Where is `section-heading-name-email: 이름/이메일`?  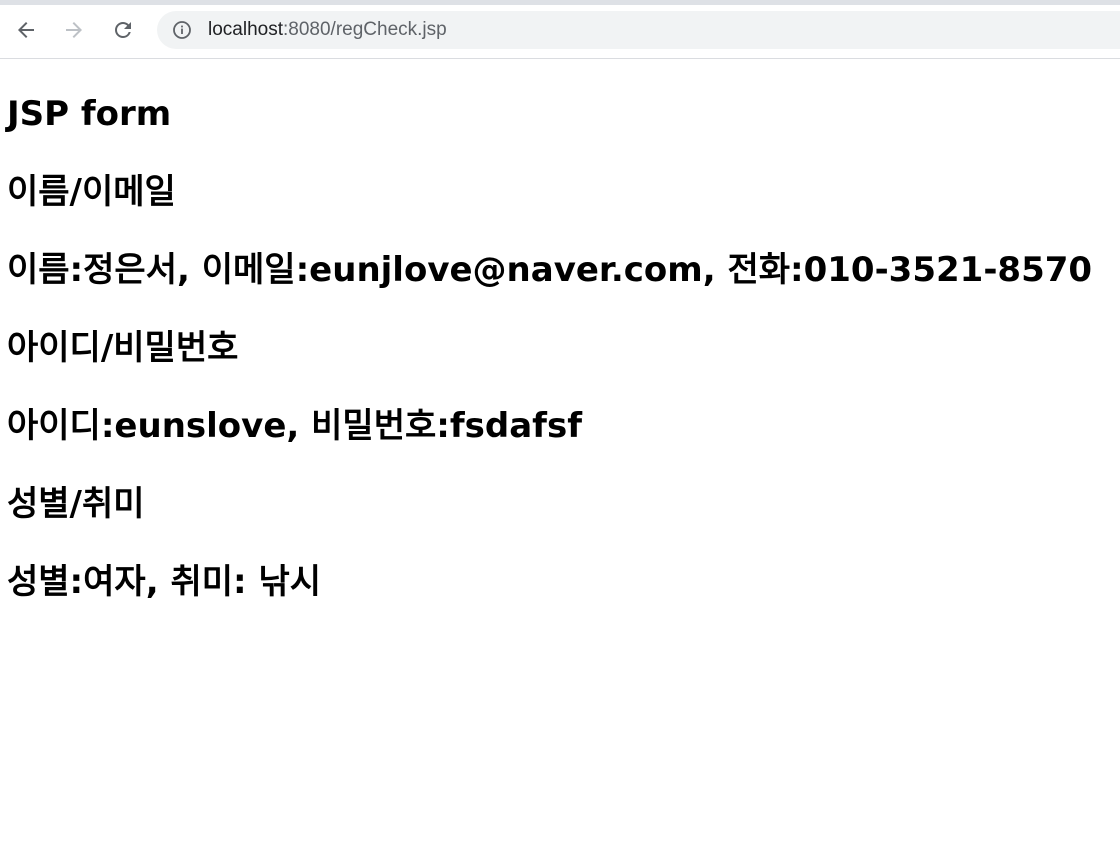
section-heading-name-email: 이름/이메일 is located at coordinates (91, 192).